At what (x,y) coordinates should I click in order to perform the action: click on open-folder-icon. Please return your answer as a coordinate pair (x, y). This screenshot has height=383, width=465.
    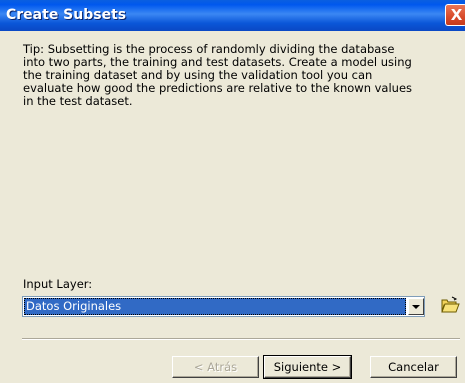
    Looking at the image, I should click on (450, 304).